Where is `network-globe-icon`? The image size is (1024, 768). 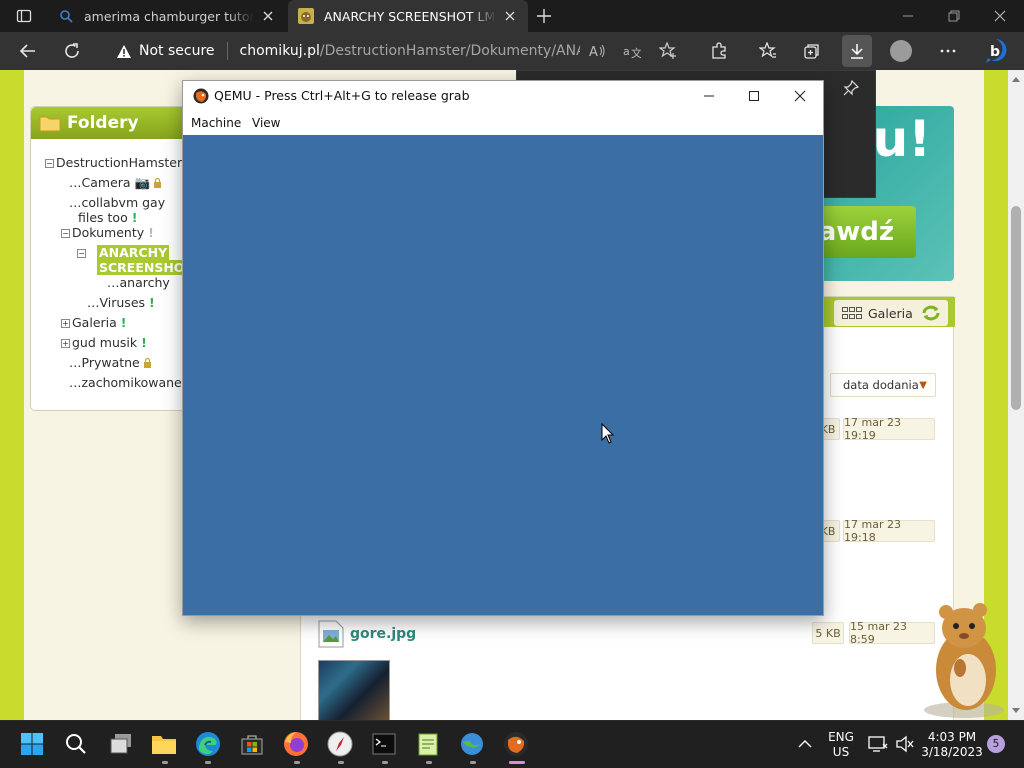
network-globe-icon is located at coordinates (472, 744).